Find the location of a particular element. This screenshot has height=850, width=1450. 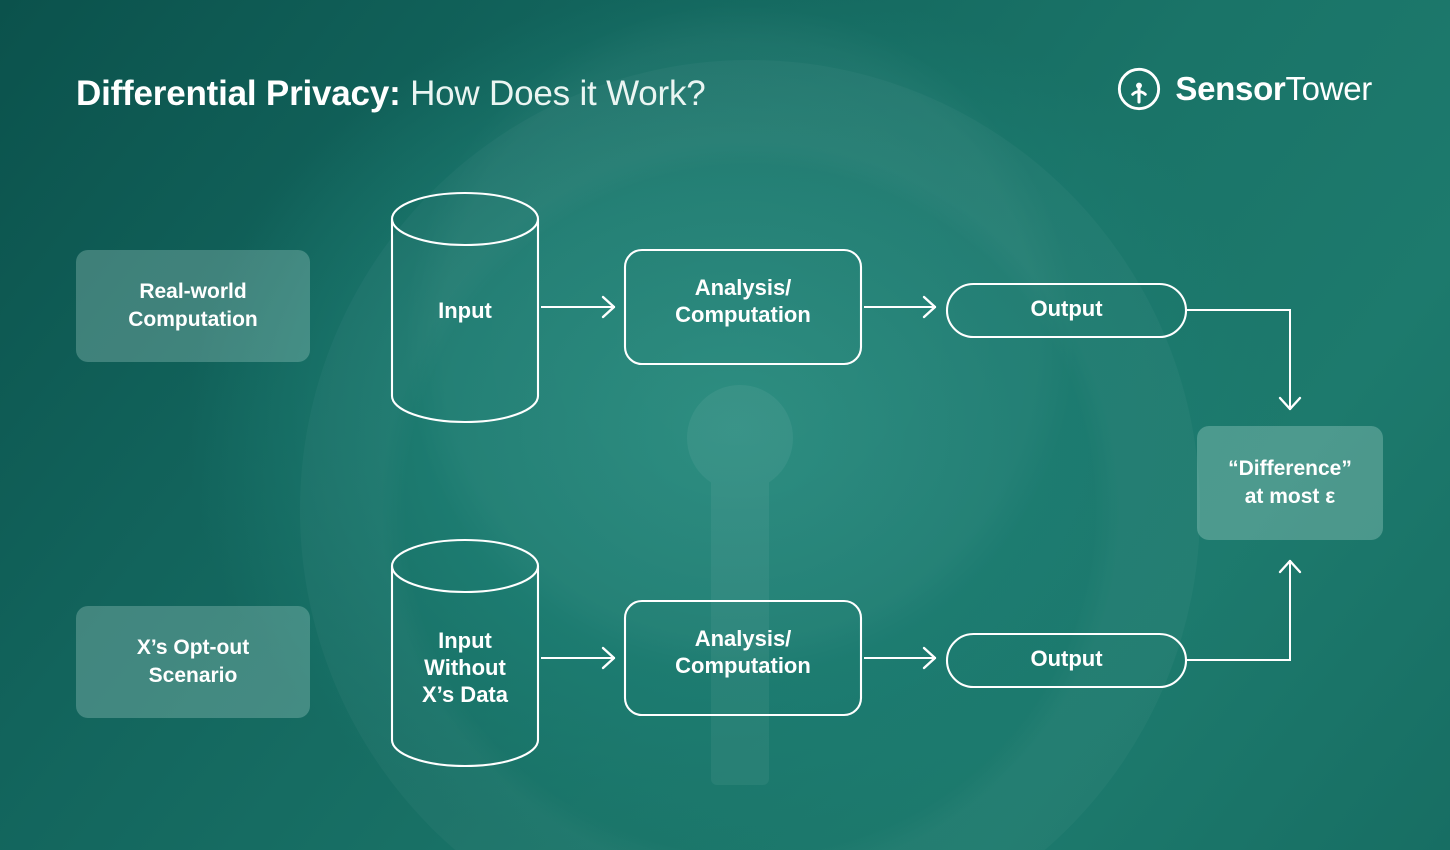

row-label-opt-out-line2: Scenario is located at coordinates (193, 675).